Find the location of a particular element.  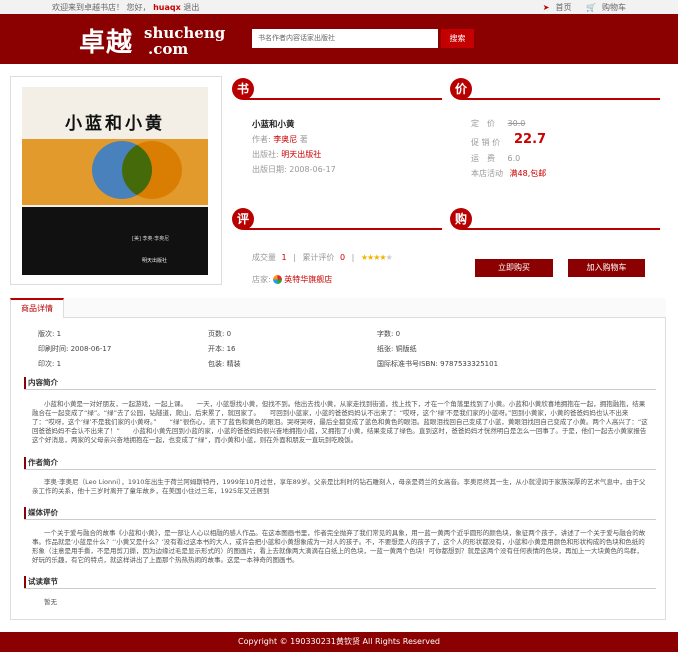

shipping-row: 运 费 6.0 is located at coordinates (495, 158).